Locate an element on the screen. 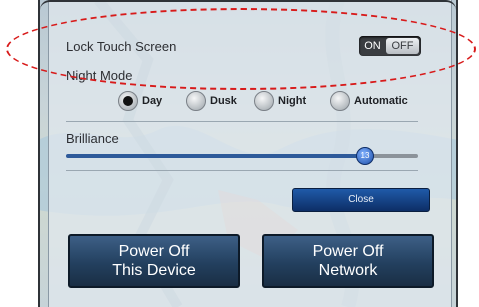 This screenshot has width=479, height=307. night-mode-automatic-label: Automatic is located at coordinates (381, 101).